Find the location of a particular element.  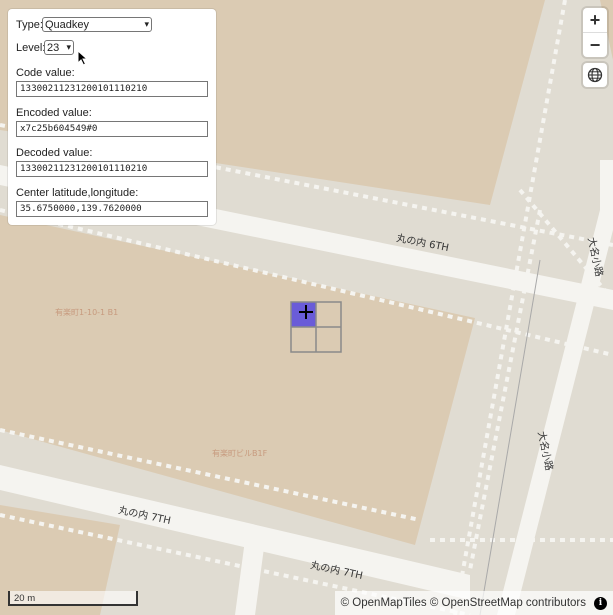

building-label: 有楽町1-10-1 B1 is located at coordinates (86, 312).